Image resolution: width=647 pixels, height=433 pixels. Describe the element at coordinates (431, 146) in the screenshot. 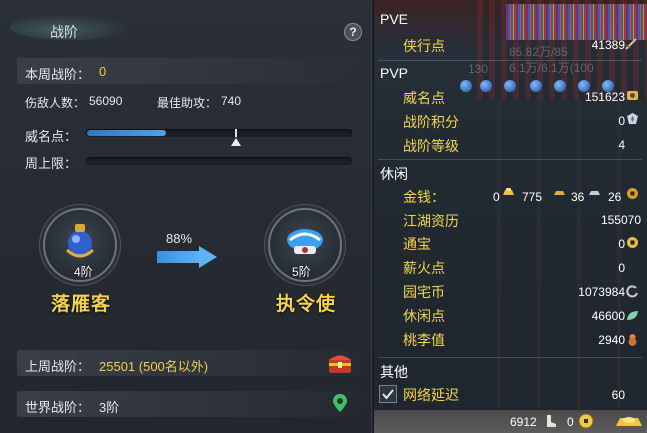

I see `pvp-rank-level-label: 战阶等级` at that location.